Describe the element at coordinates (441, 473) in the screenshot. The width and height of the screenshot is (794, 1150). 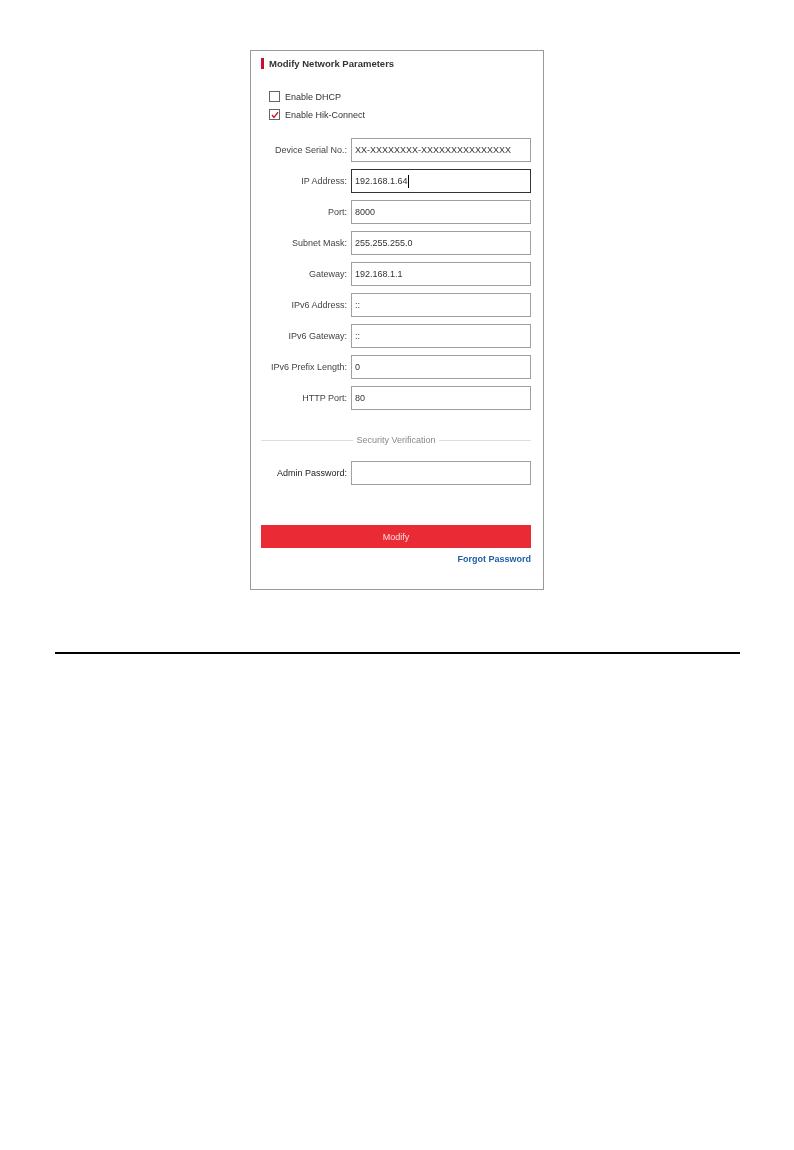
I see `password-field` at that location.